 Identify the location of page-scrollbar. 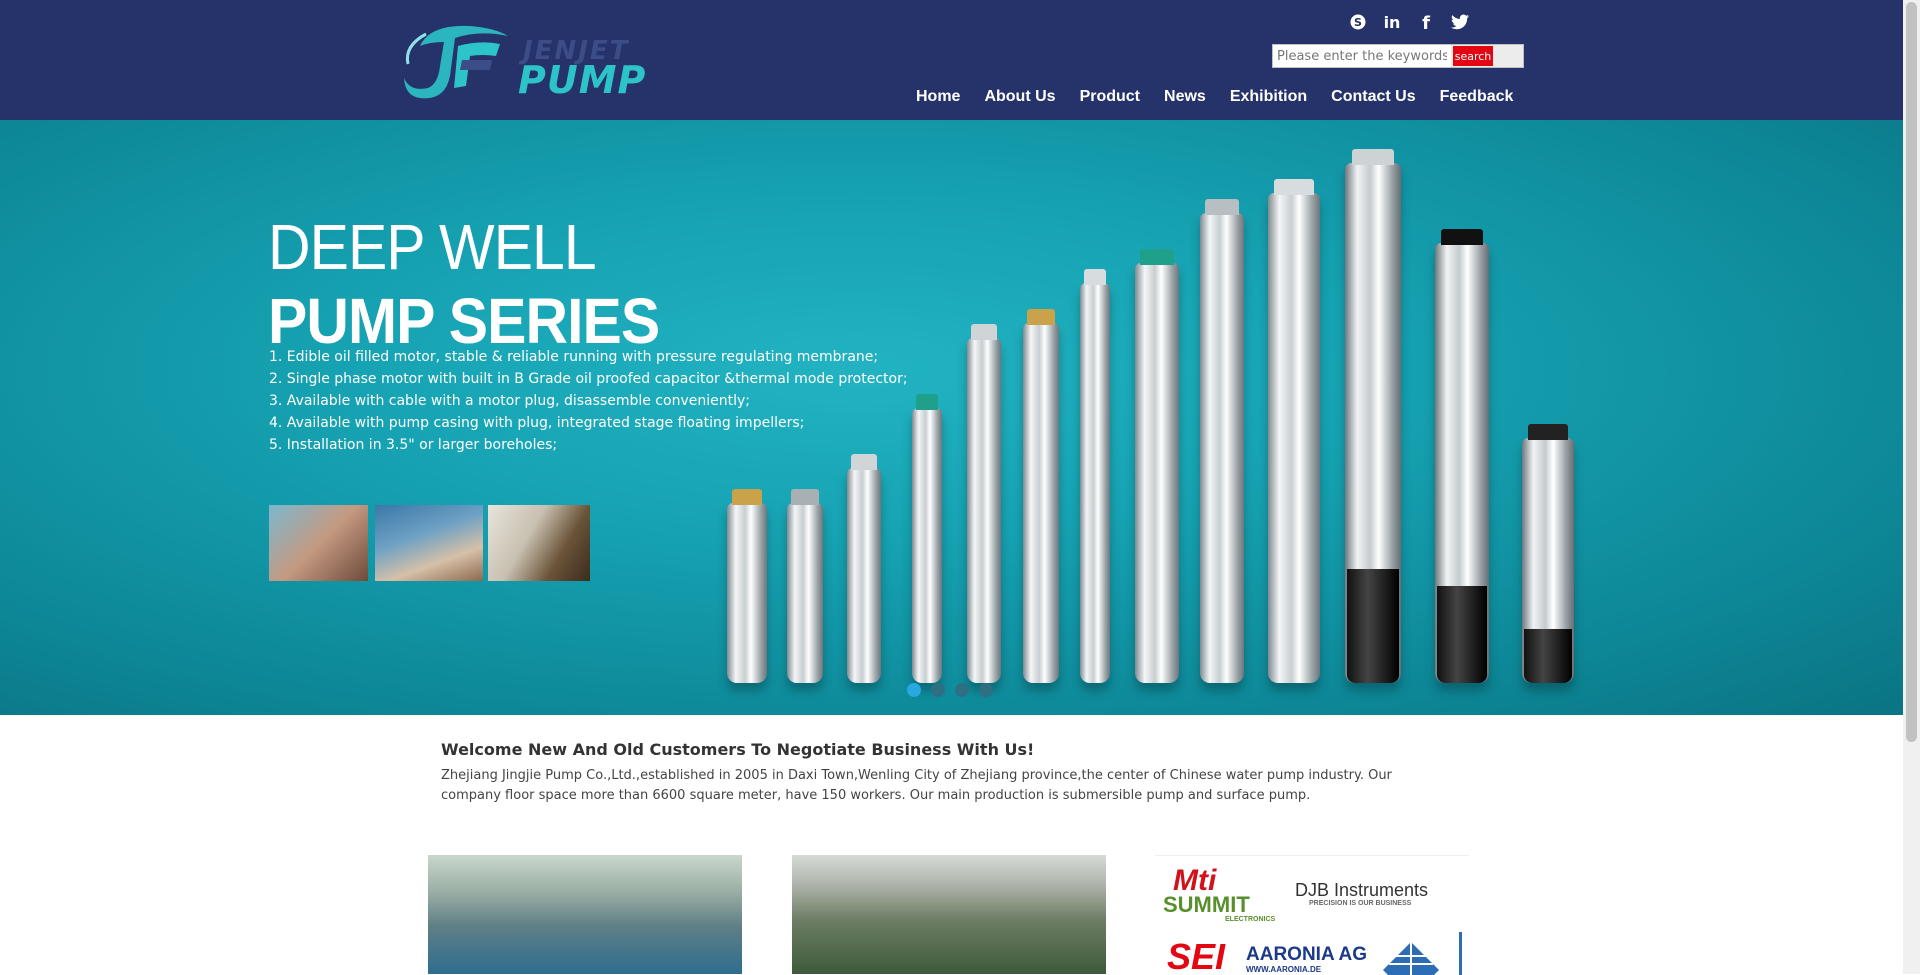
(1911, 487).